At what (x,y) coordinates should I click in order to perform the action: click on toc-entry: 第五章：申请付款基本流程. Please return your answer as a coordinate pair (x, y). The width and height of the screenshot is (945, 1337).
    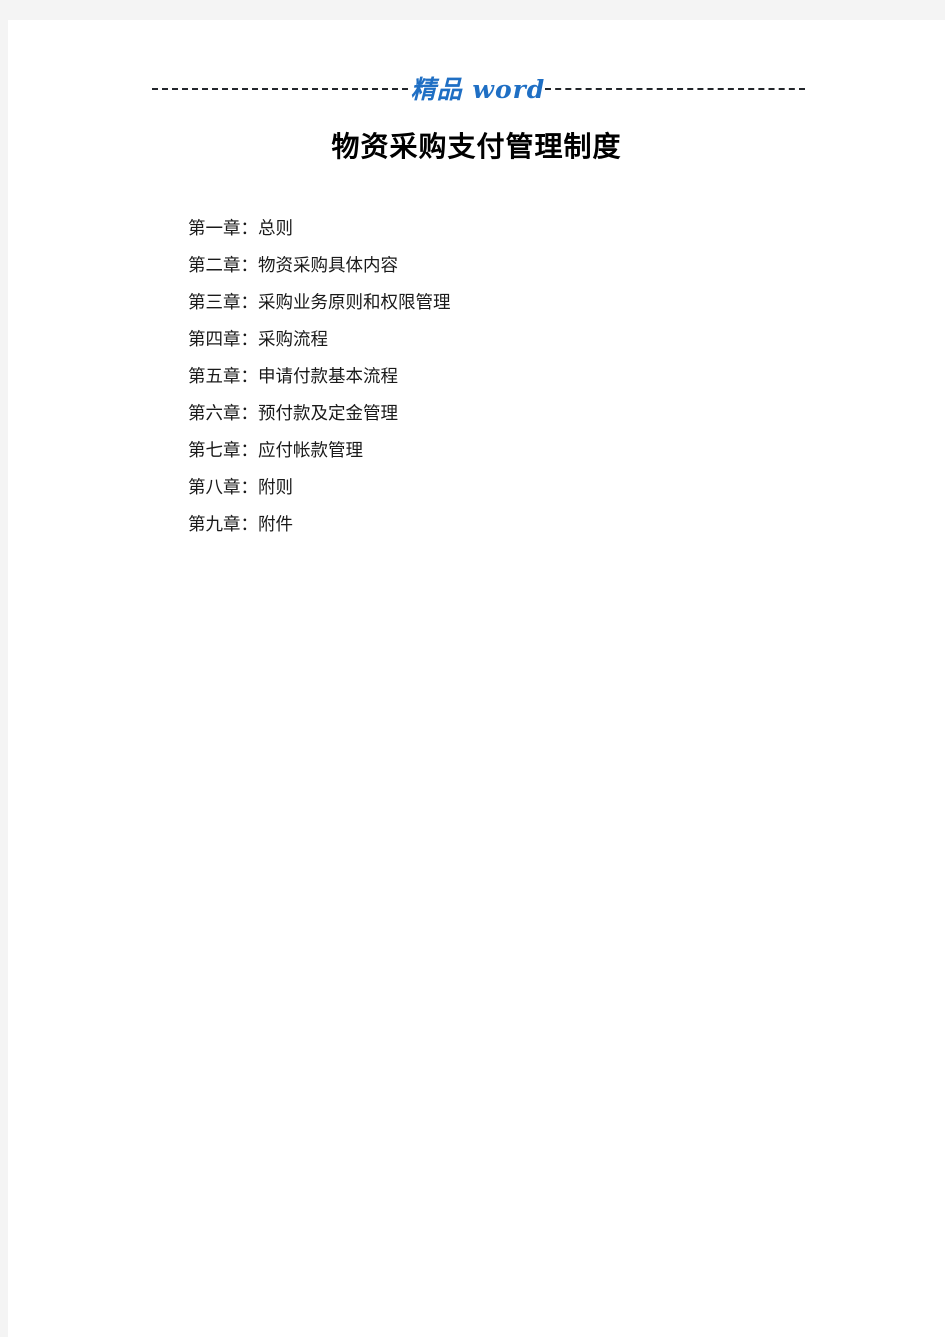
    Looking at the image, I should click on (538, 376).